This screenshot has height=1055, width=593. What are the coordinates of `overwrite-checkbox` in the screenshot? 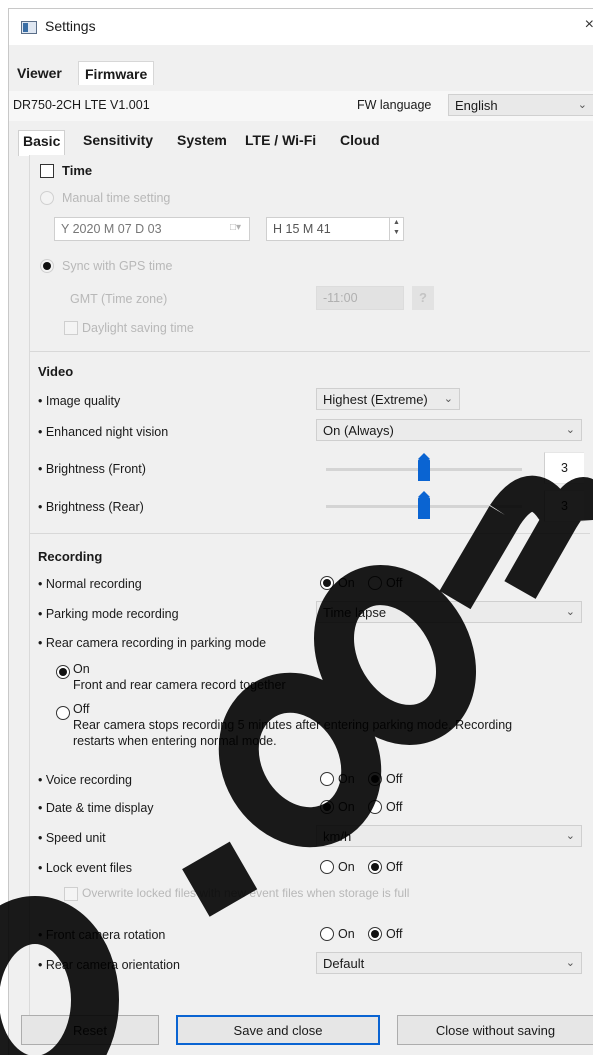 It's located at (71, 894).